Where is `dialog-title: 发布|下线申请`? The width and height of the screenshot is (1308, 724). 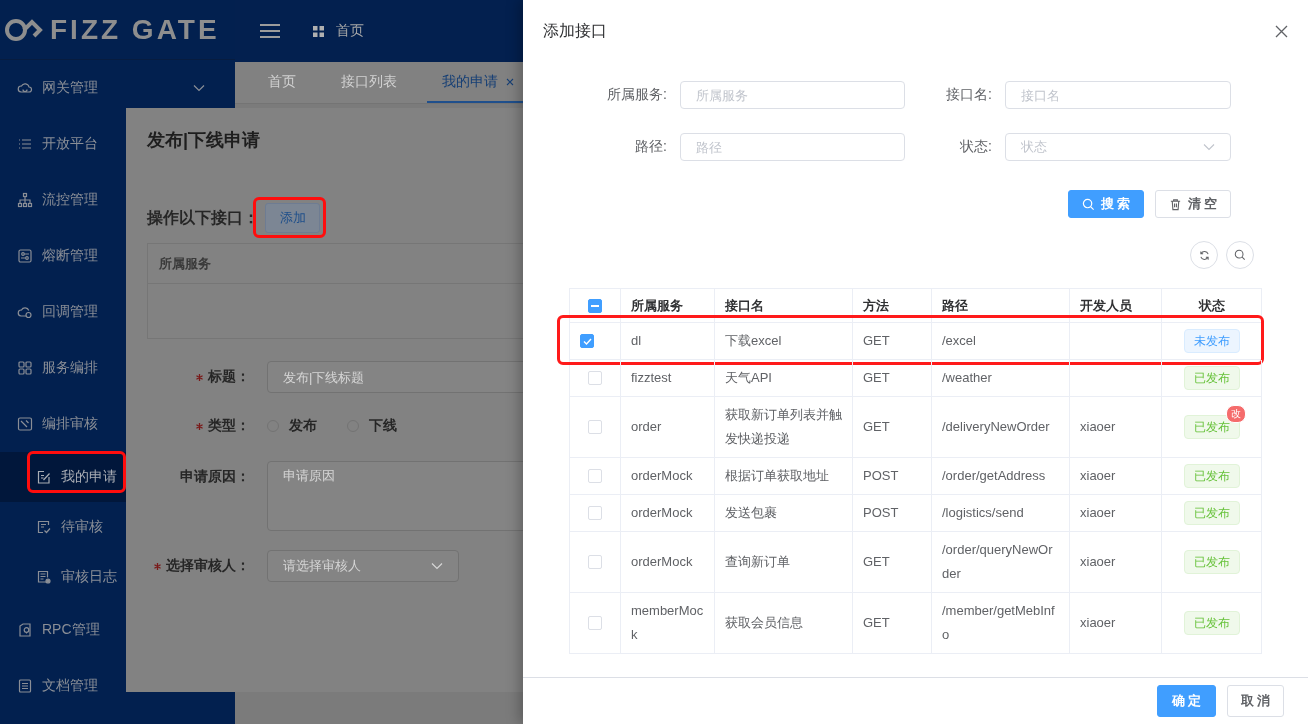 dialog-title: 发布|下线申请 is located at coordinates (204, 140).